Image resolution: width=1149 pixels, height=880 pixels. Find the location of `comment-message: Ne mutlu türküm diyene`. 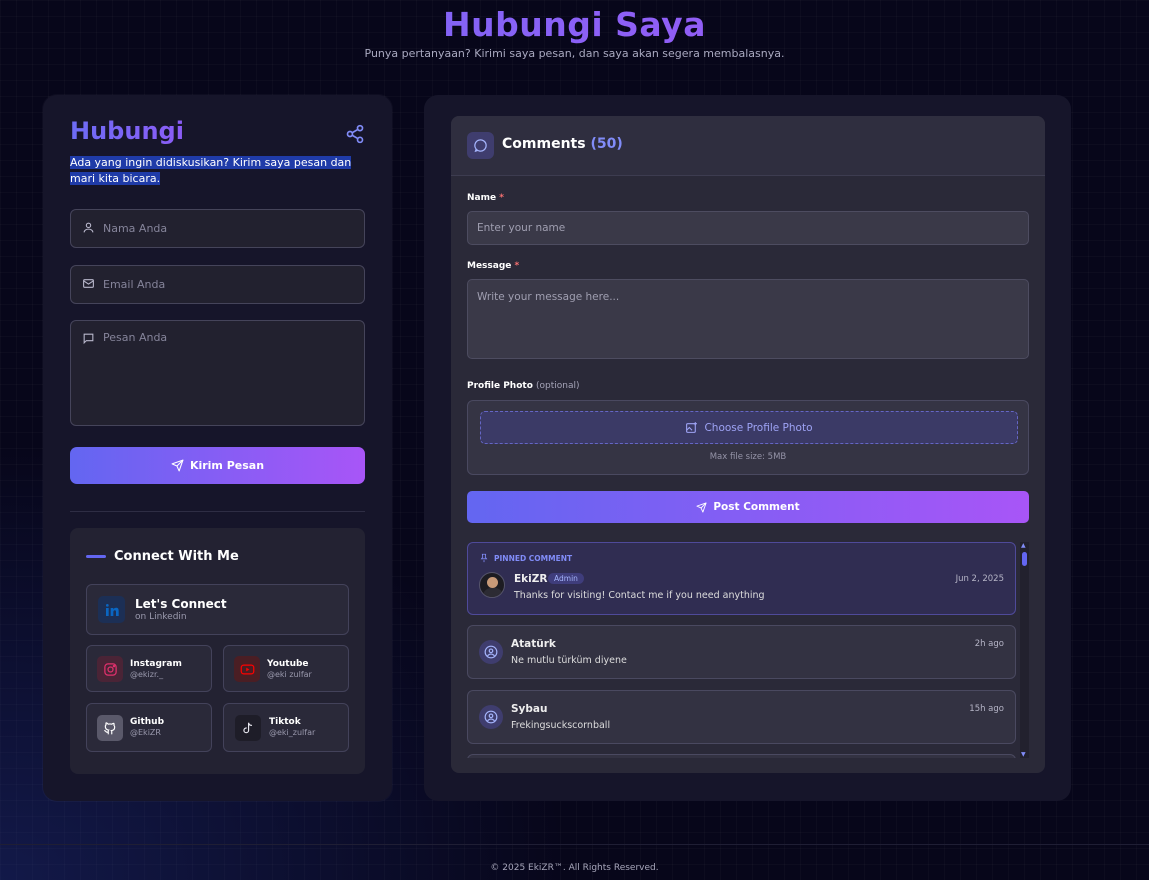

comment-message: Ne mutlu türküm diyene is located at coordinates (569, 660).